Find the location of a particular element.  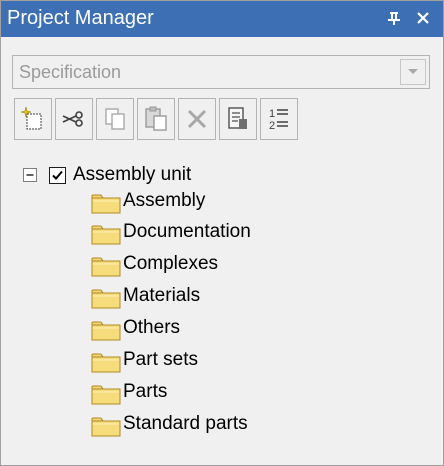

tree-item-label: Others is located at coordinates (152, 327).